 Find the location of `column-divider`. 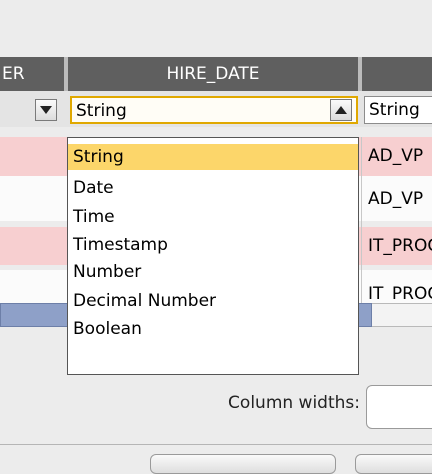

column-divider is located at coordinates (361, 220).